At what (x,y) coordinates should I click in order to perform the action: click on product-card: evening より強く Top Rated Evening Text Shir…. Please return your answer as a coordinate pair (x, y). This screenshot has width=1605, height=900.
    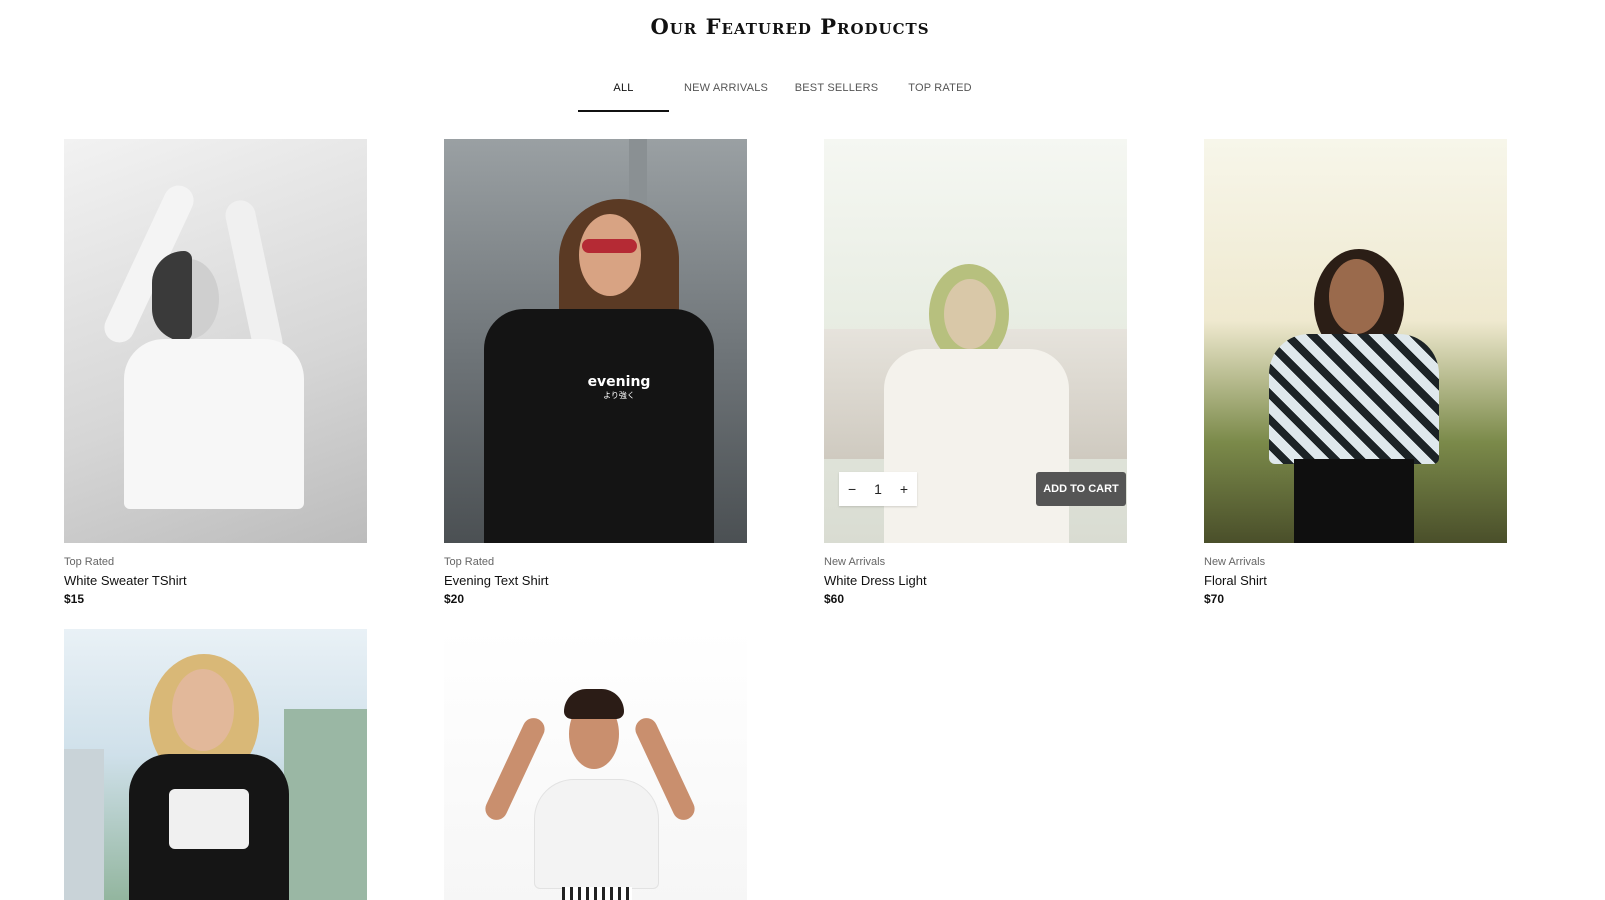
    Looking at the image, I should click on (595, 373).